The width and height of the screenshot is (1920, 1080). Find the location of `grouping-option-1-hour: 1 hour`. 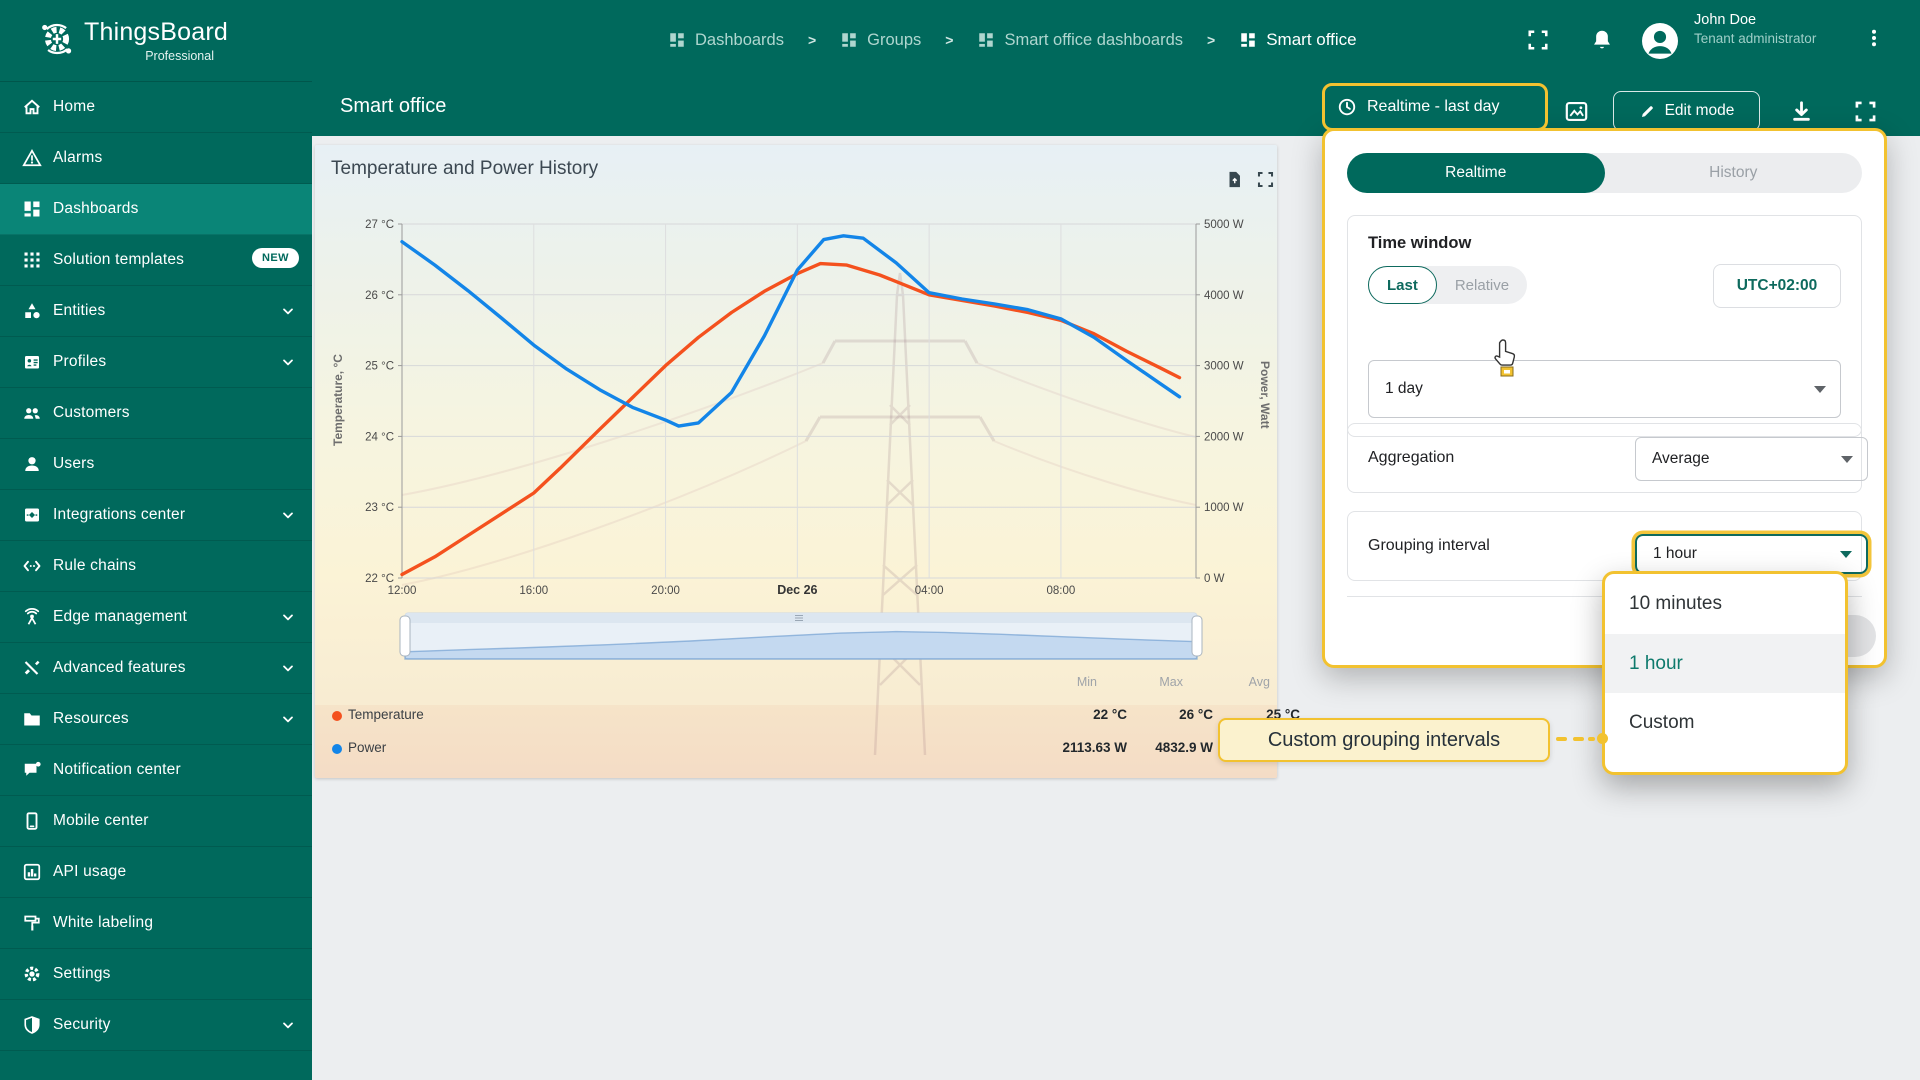

grouping-option-1-hour: 1 hour is located at coordinates (1725, 663).